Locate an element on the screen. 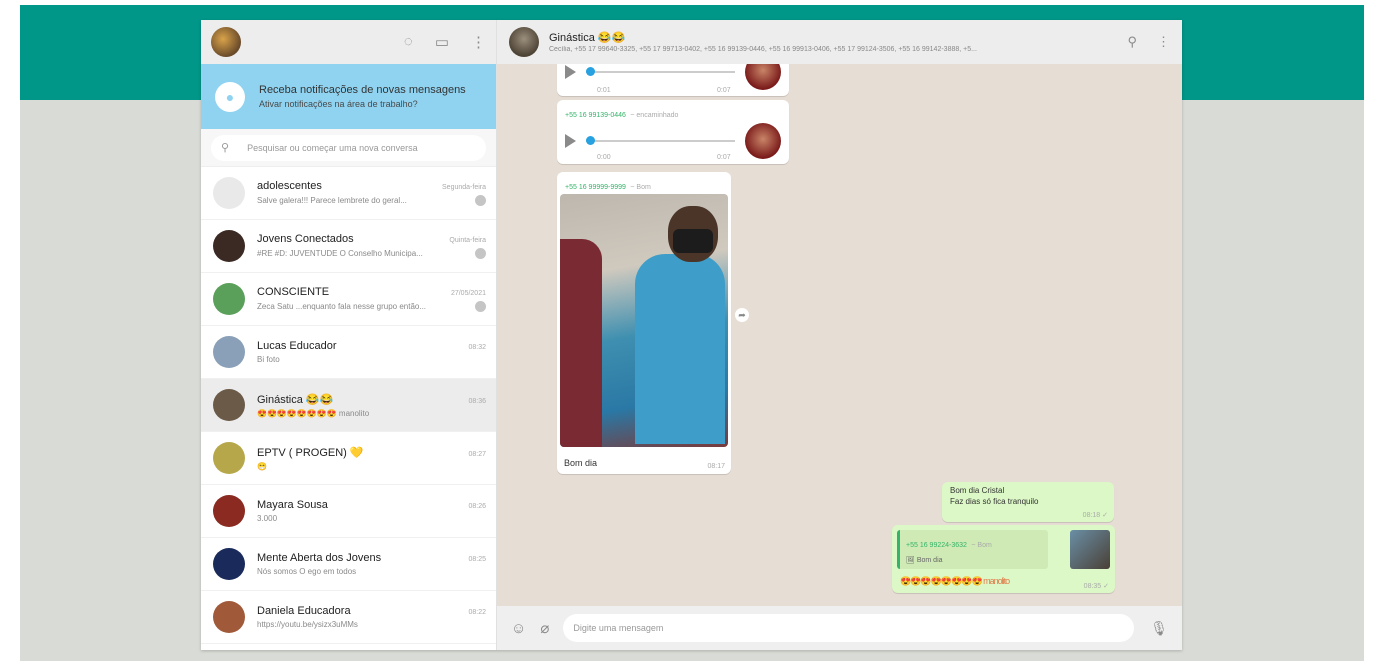 The width and height of the screenshot is (1374, 661). quoted-text: 🖼 Bom dia is located at coordinates (924, 560).